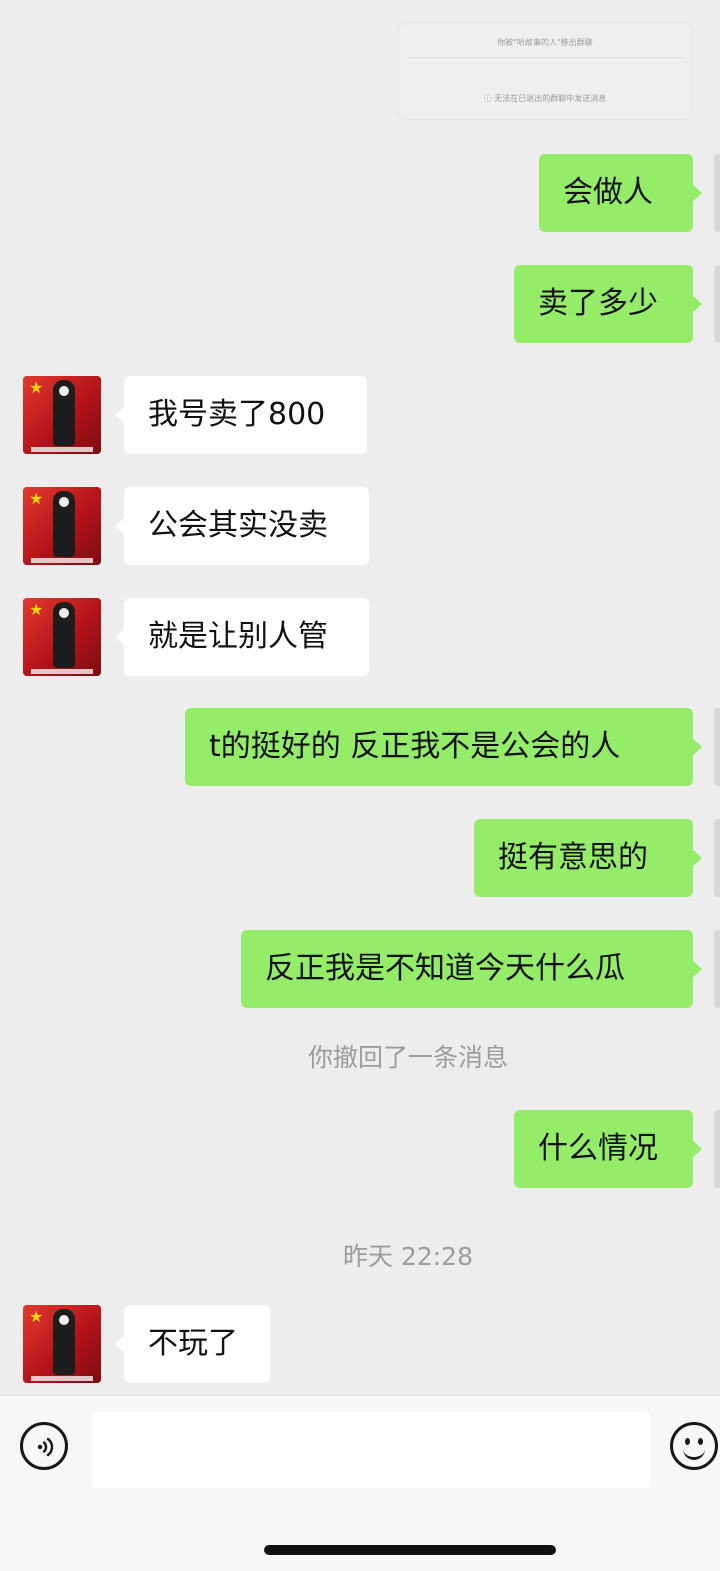 The height and width of the screenshot is (1571, 720). What do you see at coordinates (241, 415) in the screenshot?
I see `message-bubble-incoming: 我号卖了800` at bounding box center [241, 415].